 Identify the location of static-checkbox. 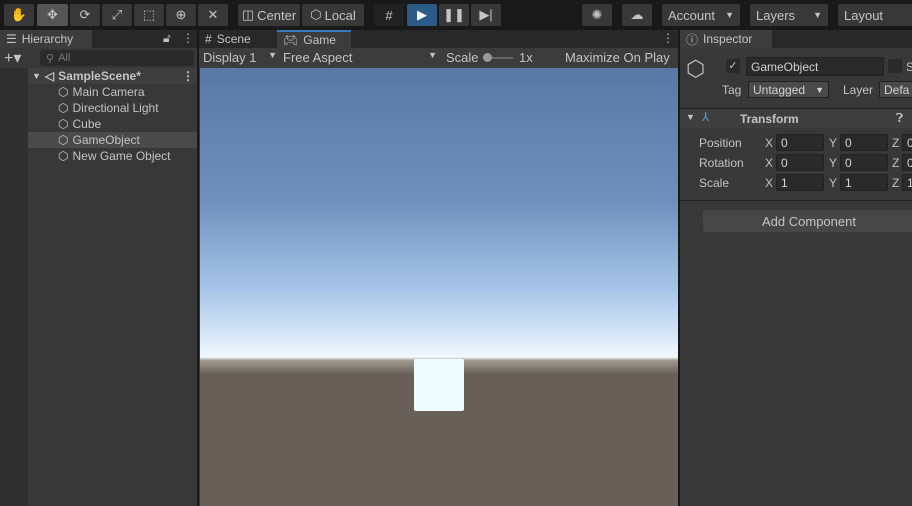
(895, 66).